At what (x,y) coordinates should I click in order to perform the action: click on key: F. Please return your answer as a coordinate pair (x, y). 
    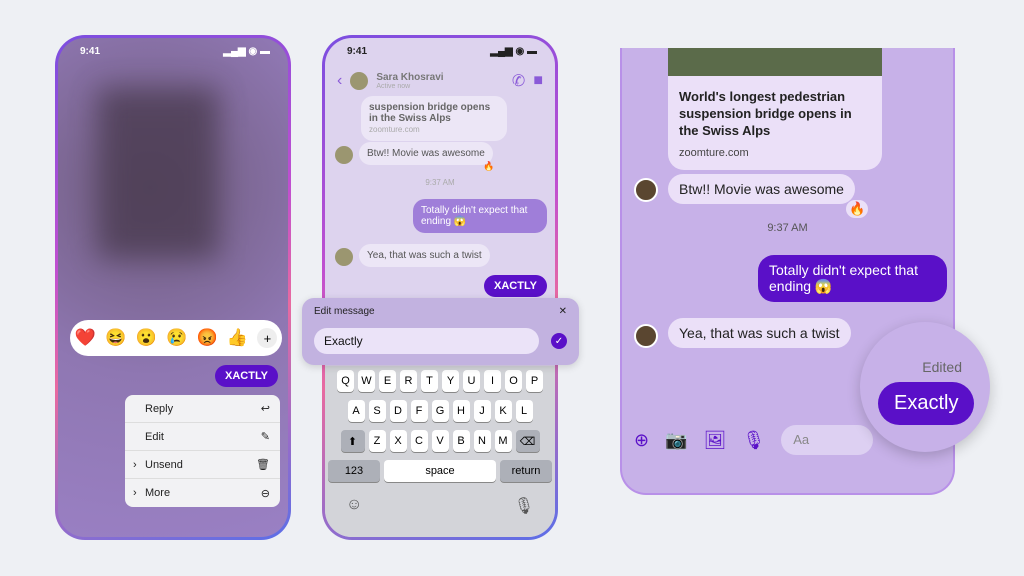
    Looking at the image, I should click on (419, 411).